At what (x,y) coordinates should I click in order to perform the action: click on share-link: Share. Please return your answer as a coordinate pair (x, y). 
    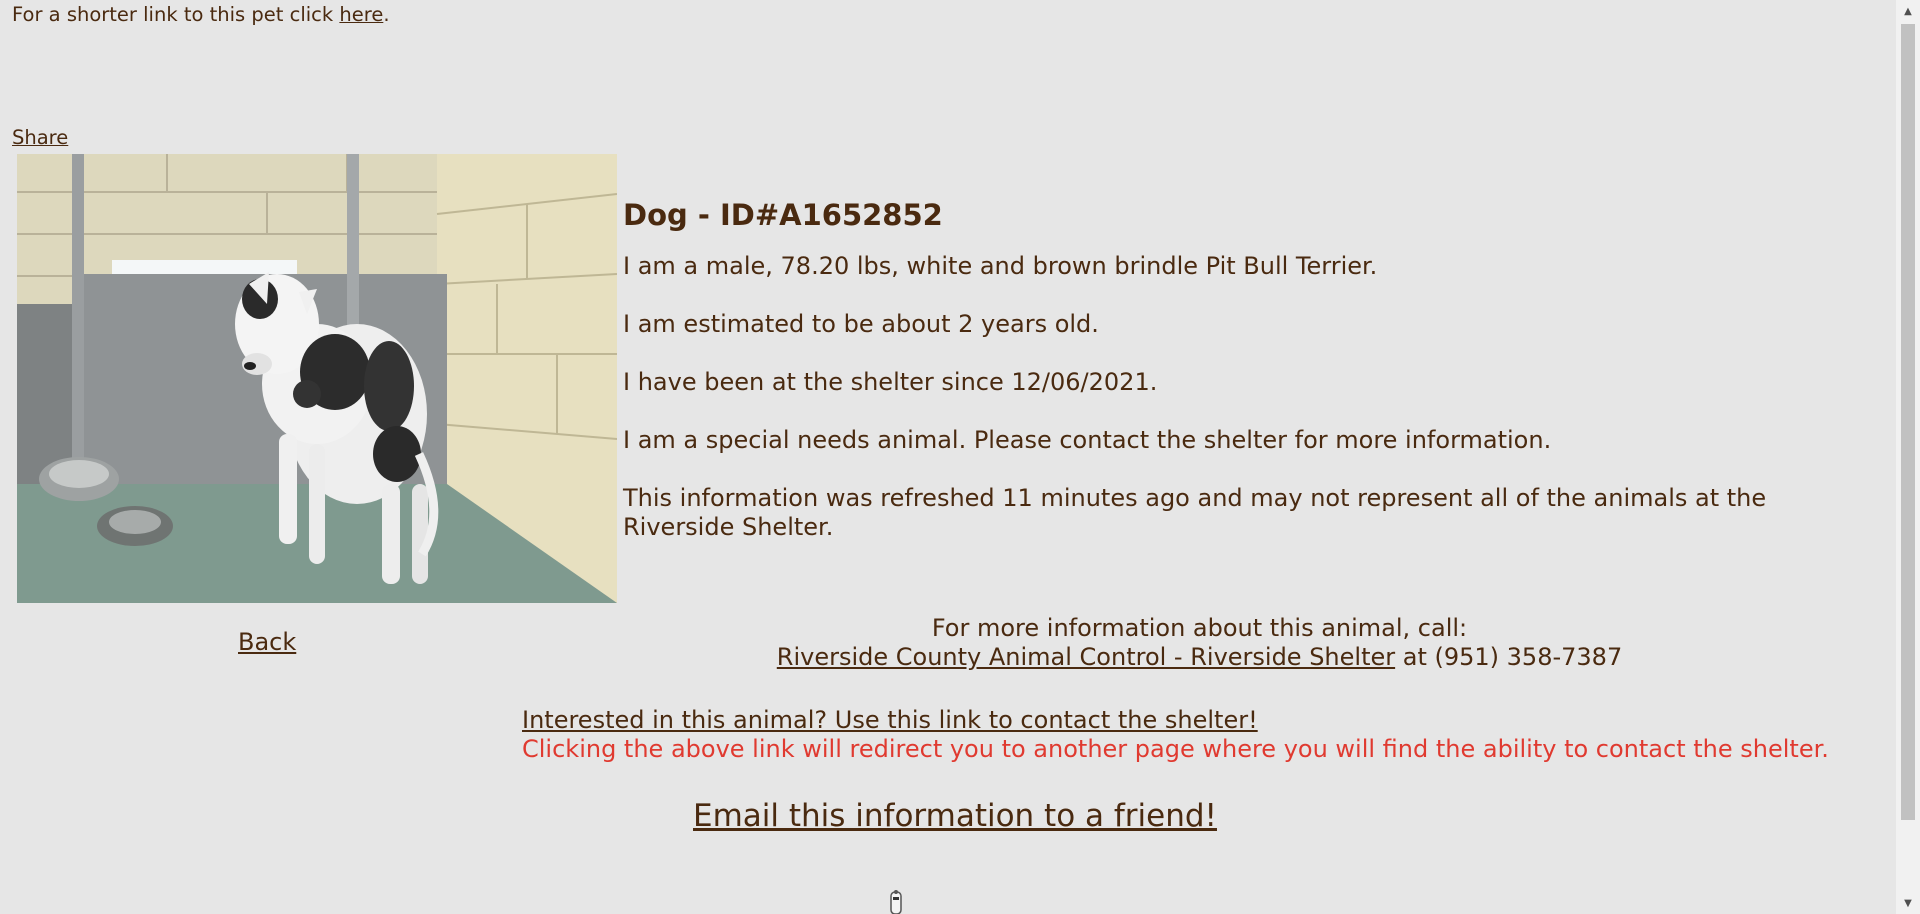
    Looking at the image, I should click on (40, 137).